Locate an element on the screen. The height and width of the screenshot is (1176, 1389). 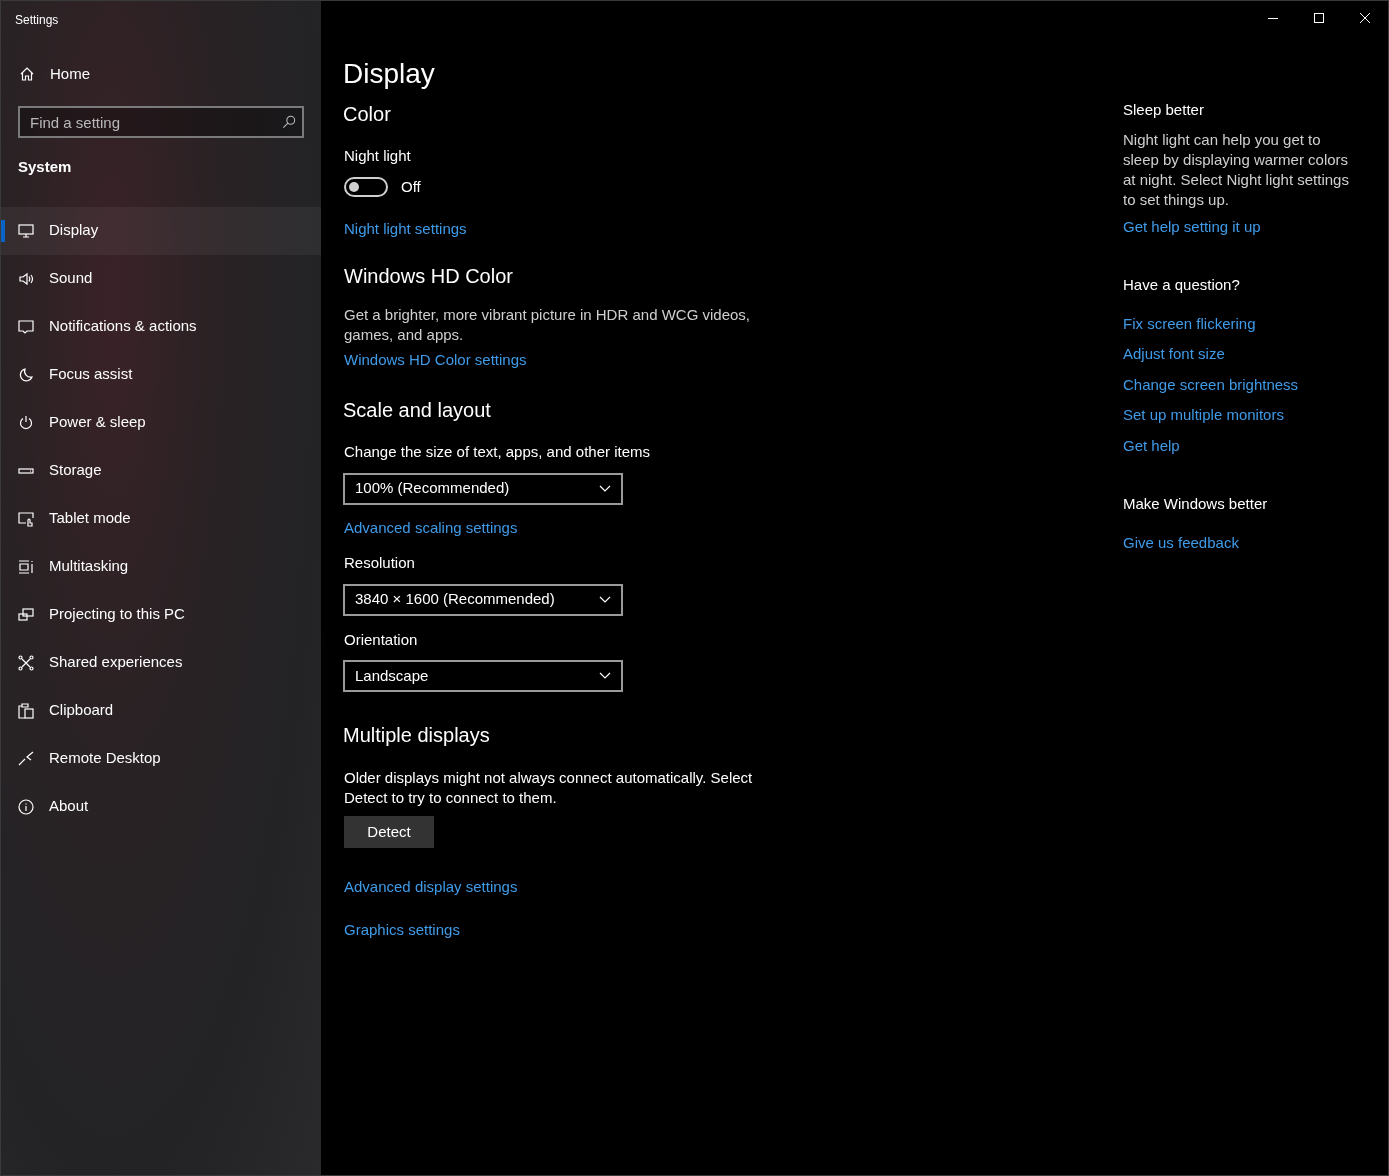
home-item: Home is located at coordinates (161, 74).